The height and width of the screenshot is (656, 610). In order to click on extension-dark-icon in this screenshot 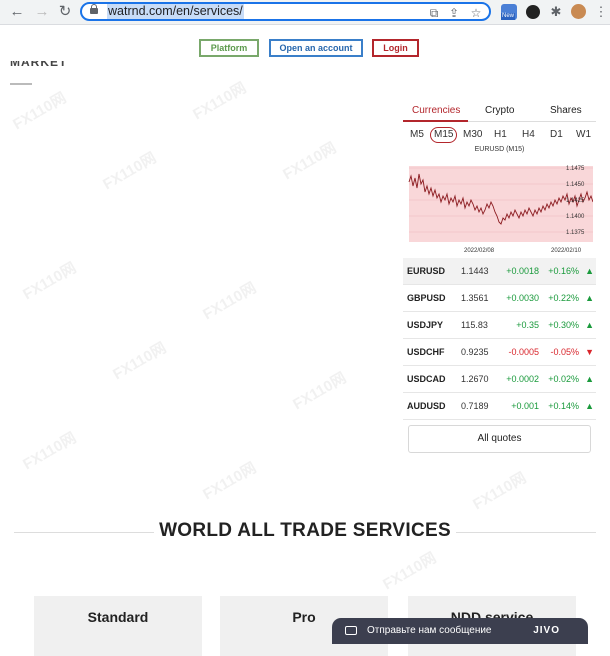, I will do `click(533, 12)`.